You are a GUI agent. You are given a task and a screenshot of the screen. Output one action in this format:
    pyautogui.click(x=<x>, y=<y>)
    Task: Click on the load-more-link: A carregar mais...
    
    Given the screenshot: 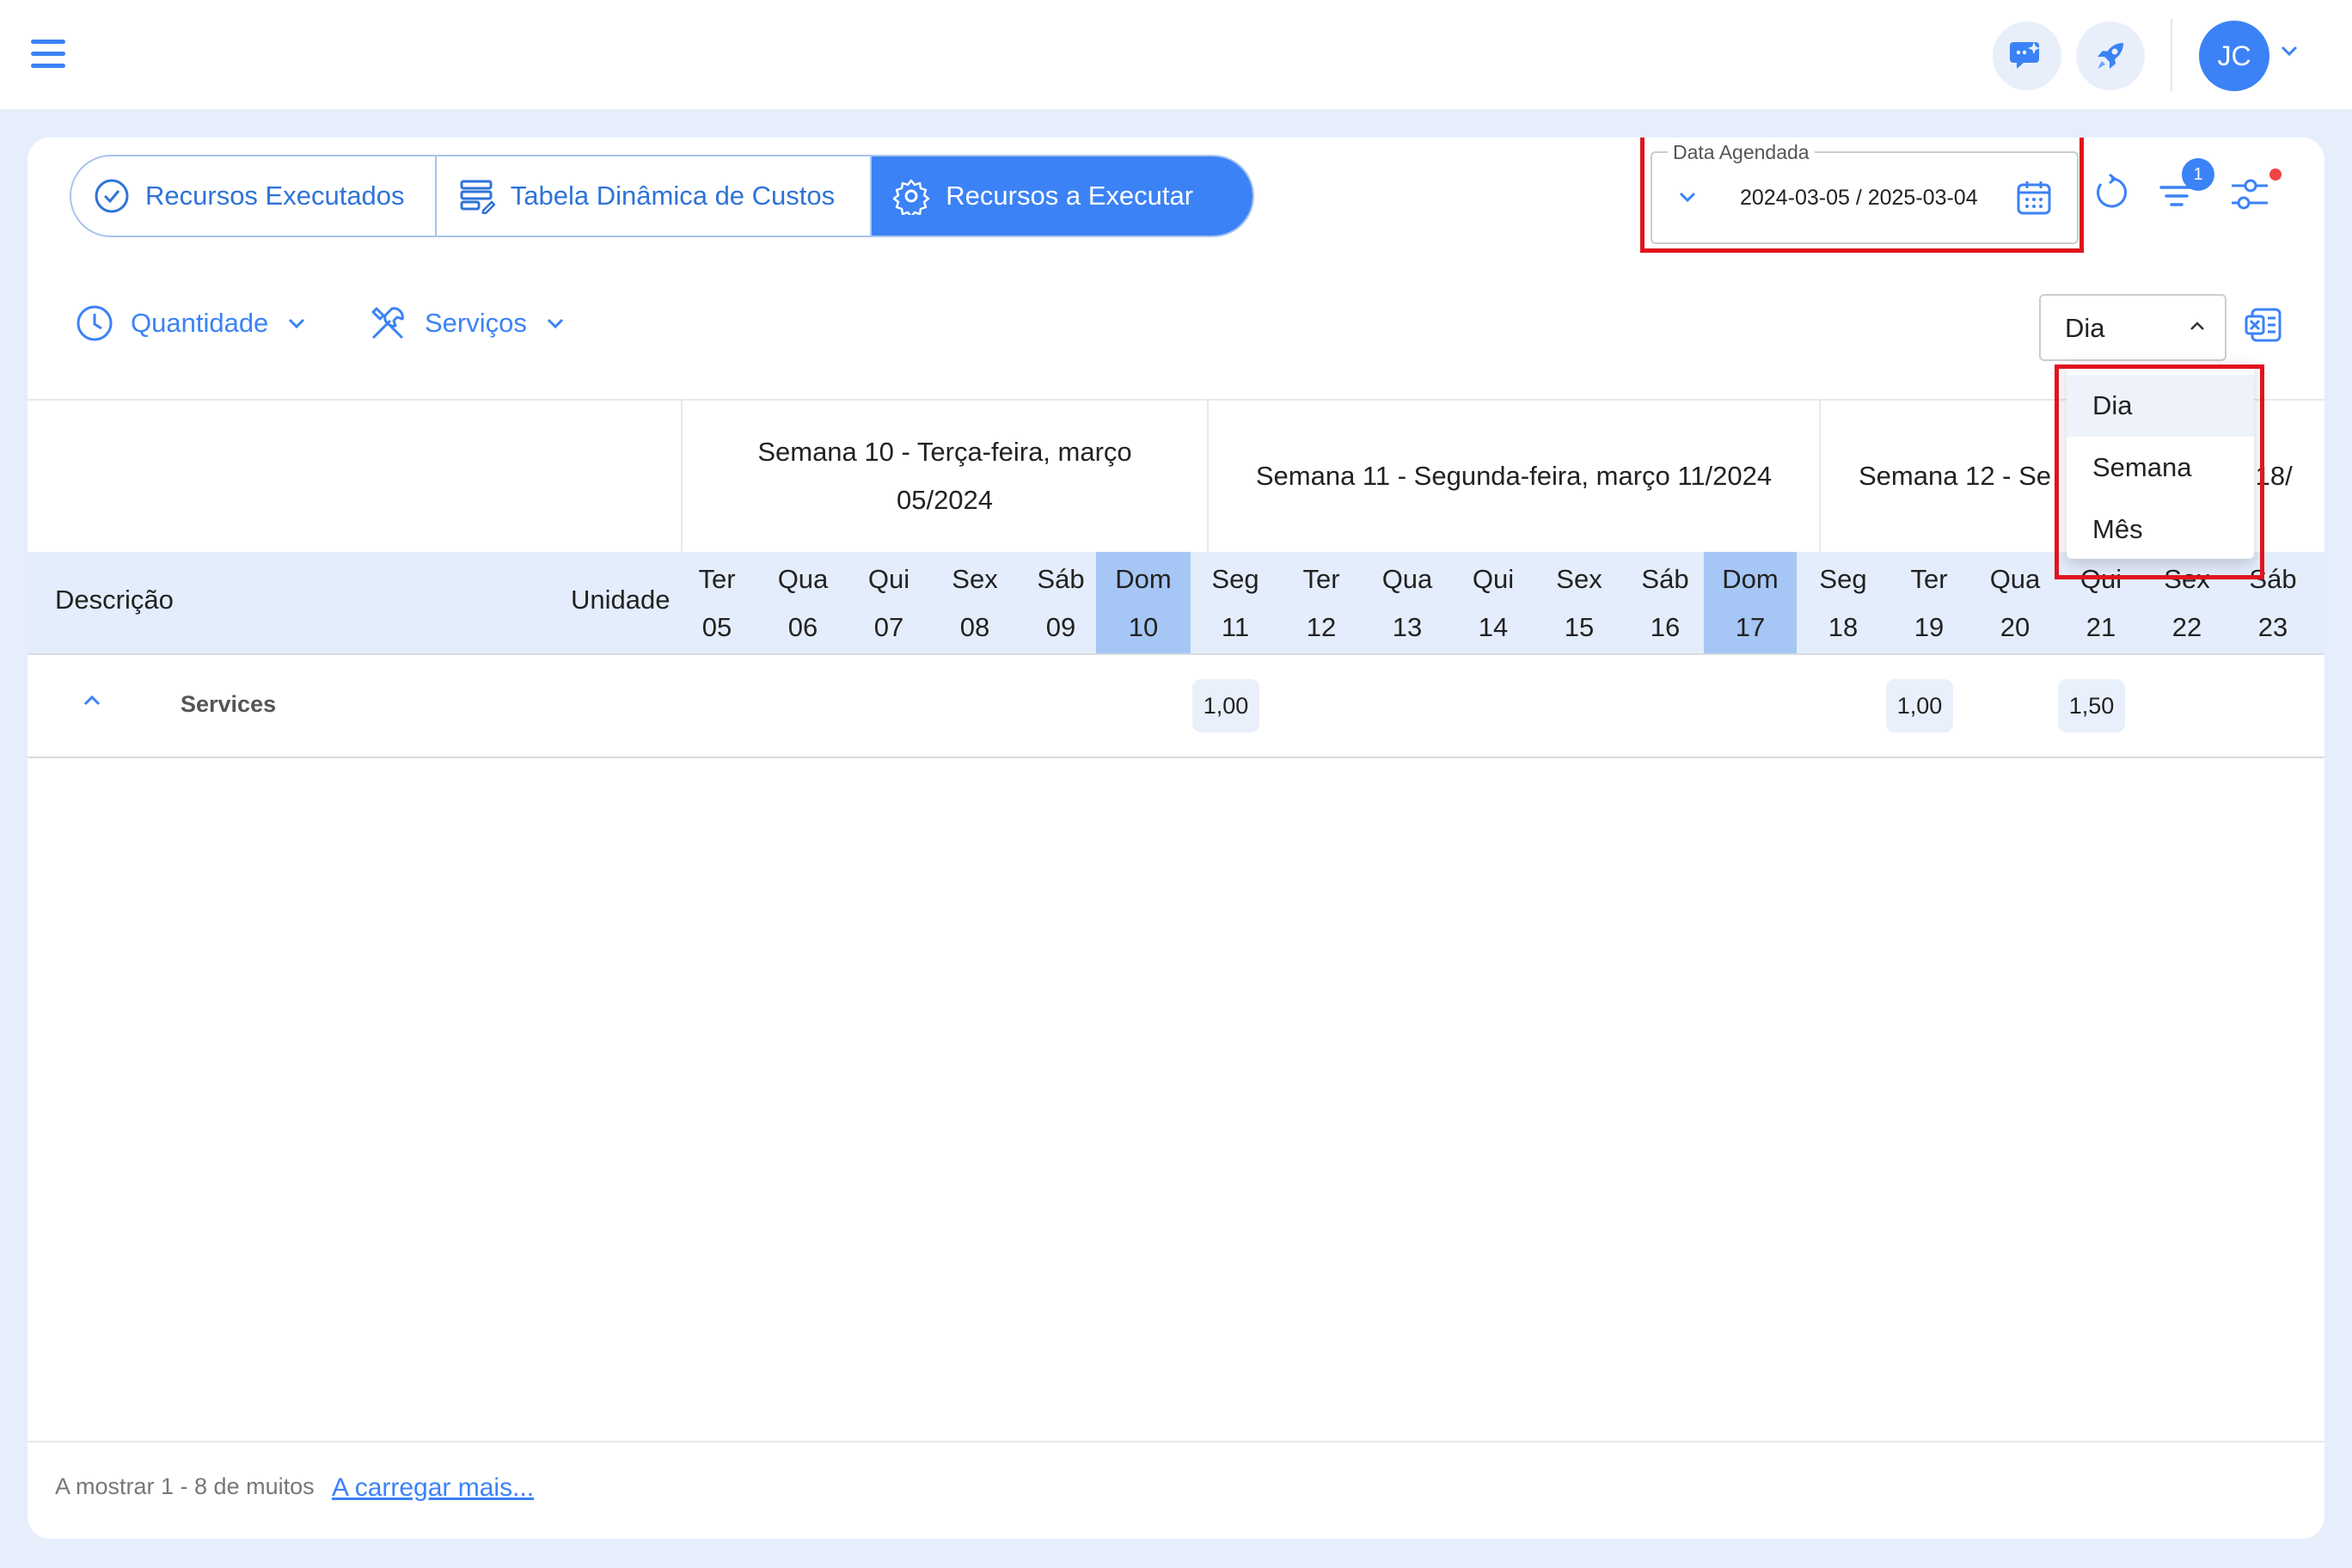 What is the action you would take?
    pyautogui.click(x=433, y=1488)
    